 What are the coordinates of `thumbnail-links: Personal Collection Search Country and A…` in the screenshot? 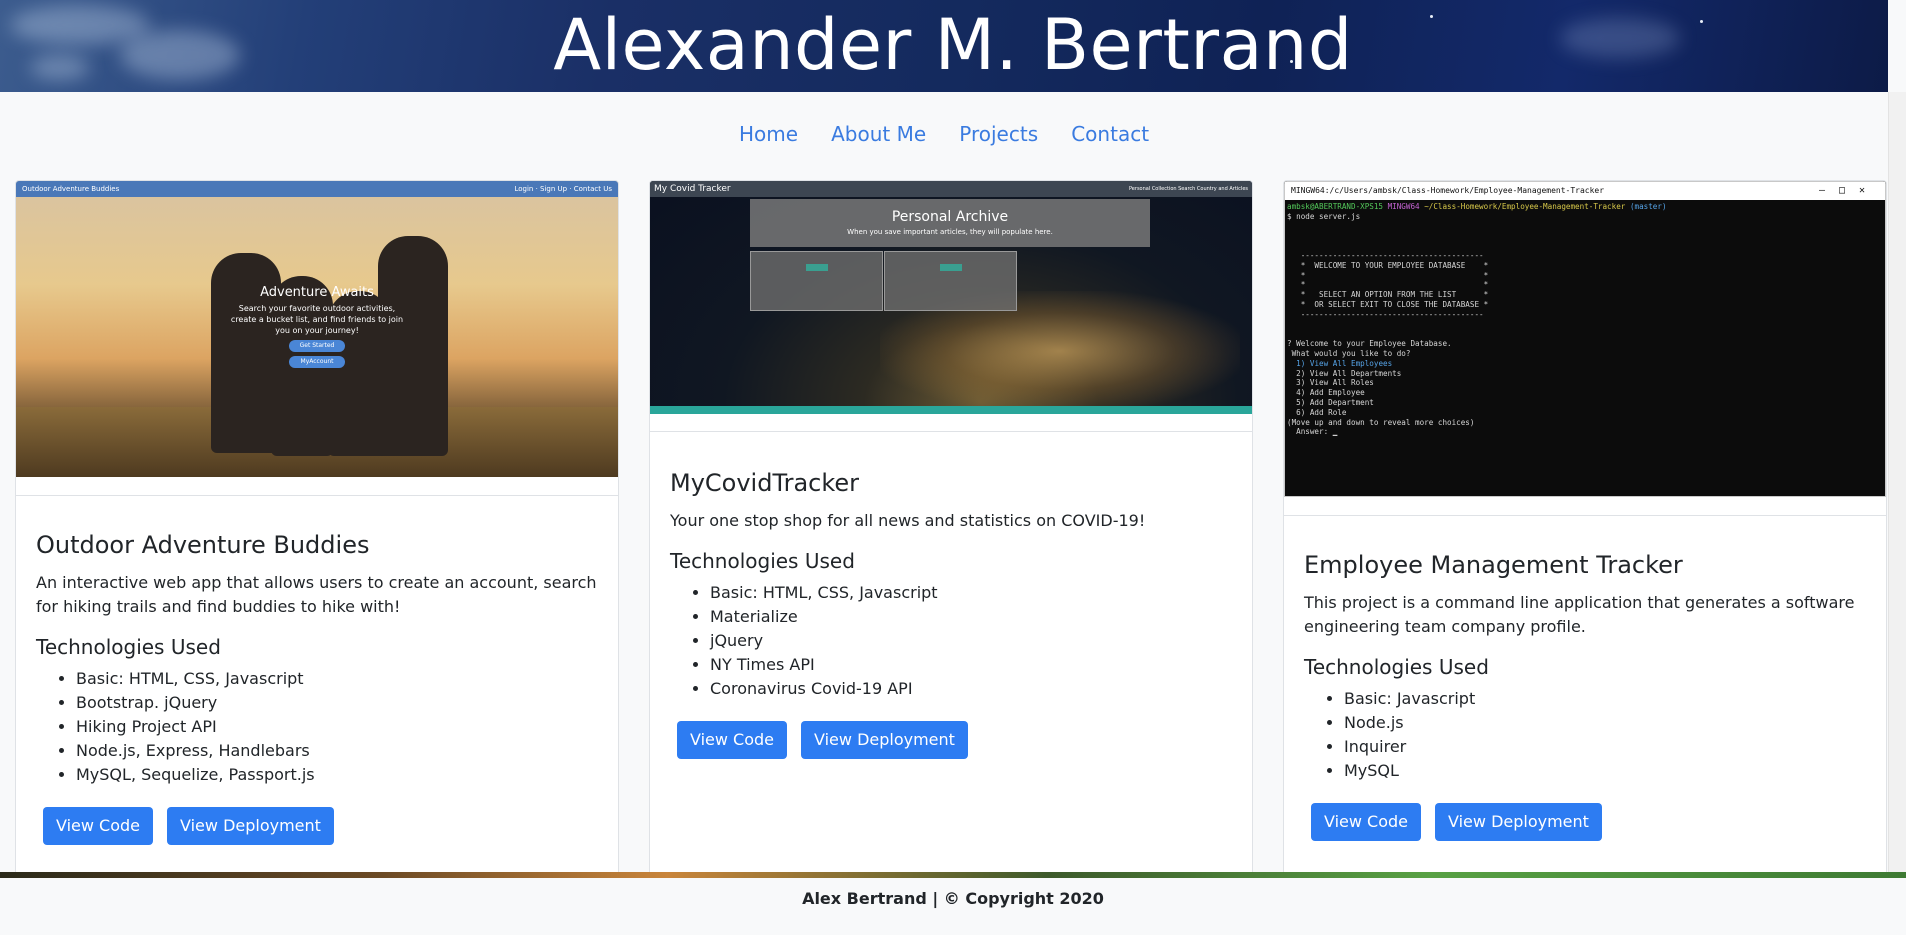 It's located at (1188, 189).